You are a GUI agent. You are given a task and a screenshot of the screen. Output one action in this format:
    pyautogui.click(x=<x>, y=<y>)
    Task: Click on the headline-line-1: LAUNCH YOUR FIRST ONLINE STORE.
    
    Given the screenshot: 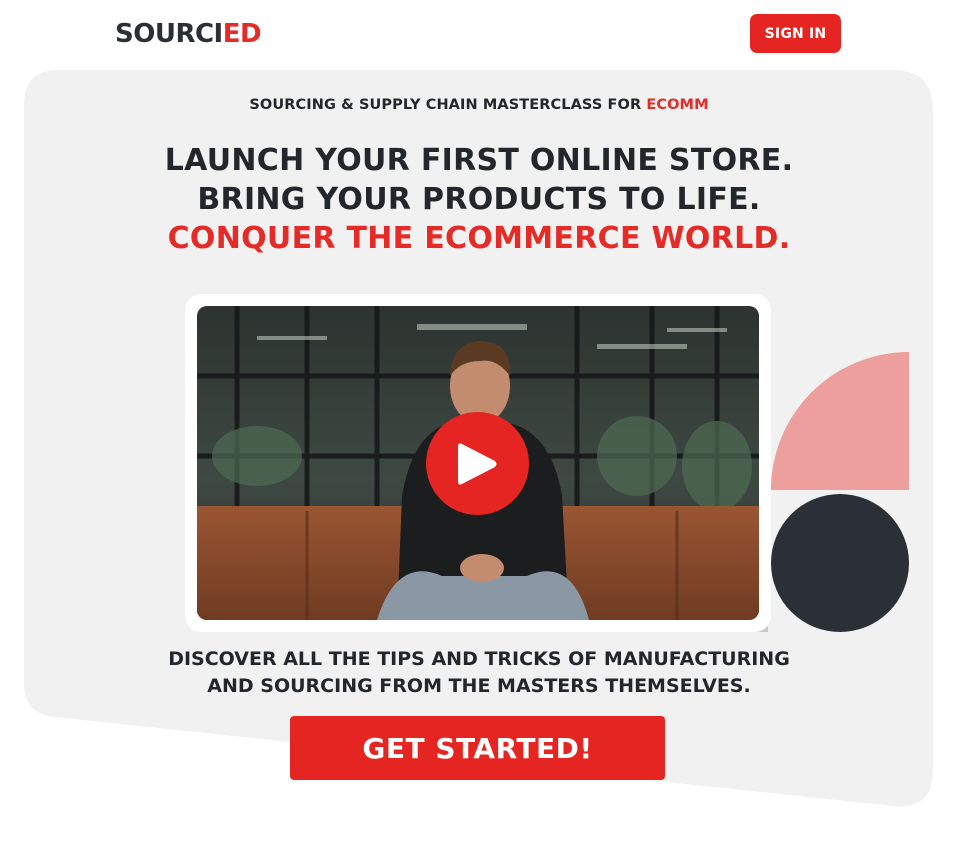 What is the action you would take?
    pyautogui.click(x=479, y=160)
    